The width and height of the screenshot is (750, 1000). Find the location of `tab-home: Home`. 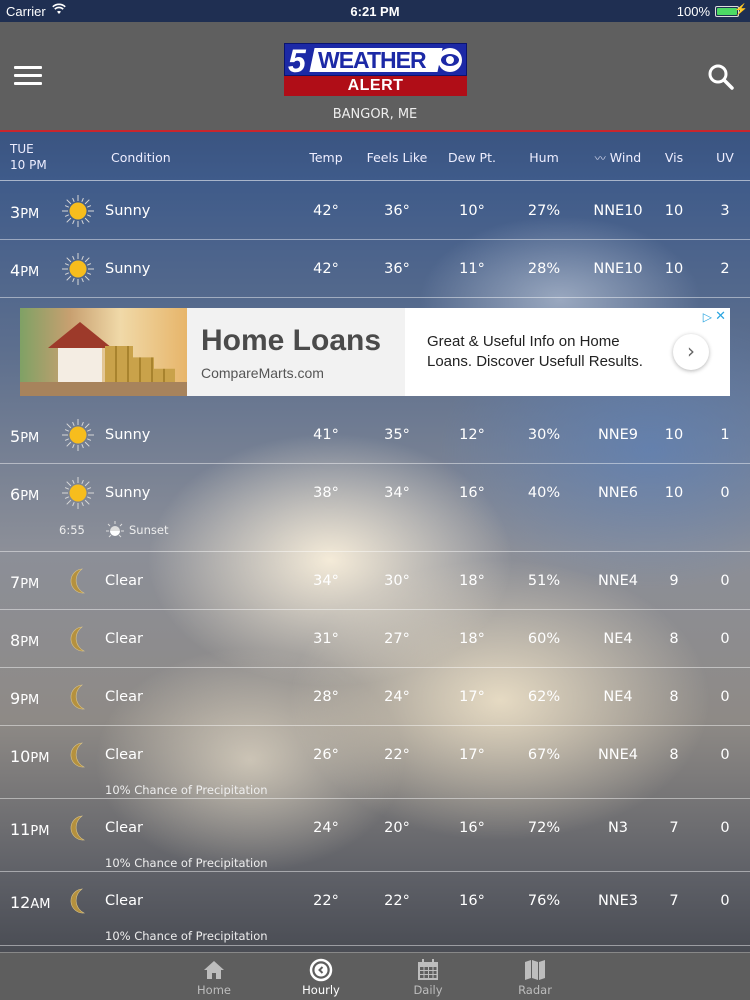

tab-home: Home is located at coordinates (214, 976).